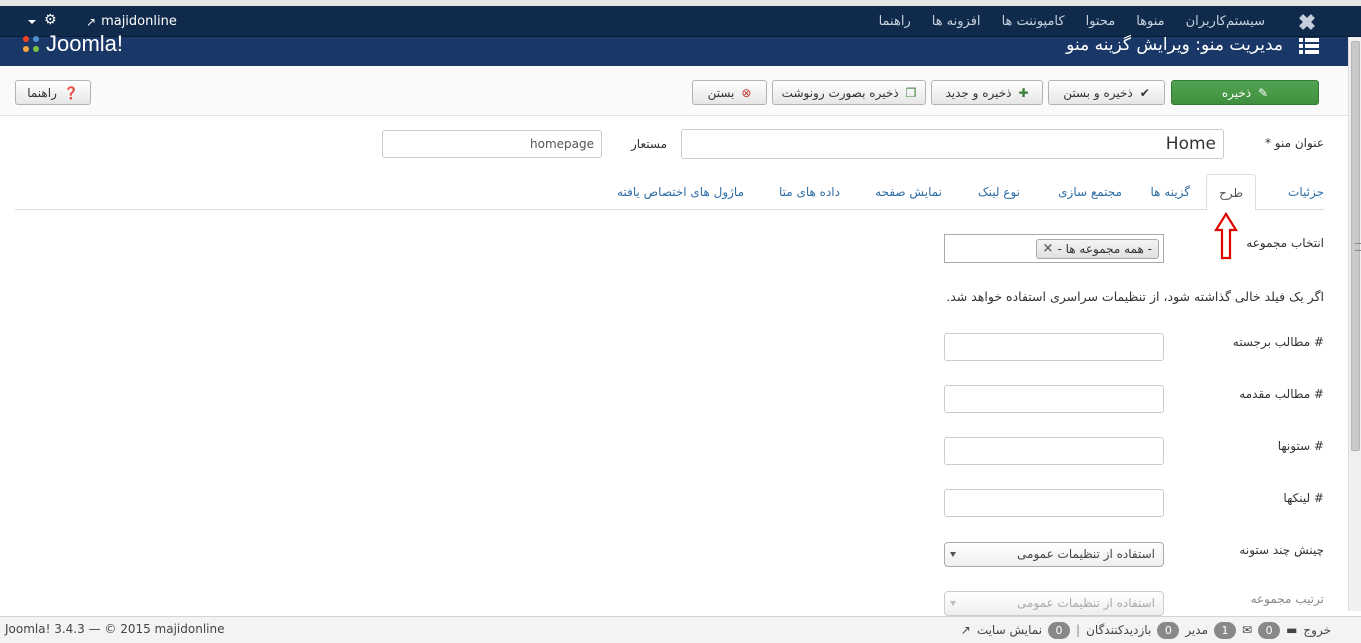  Describe the element at coordinates (956, 21) in the screenshot. I see `menu-extensions: افزونه ها` at that location.